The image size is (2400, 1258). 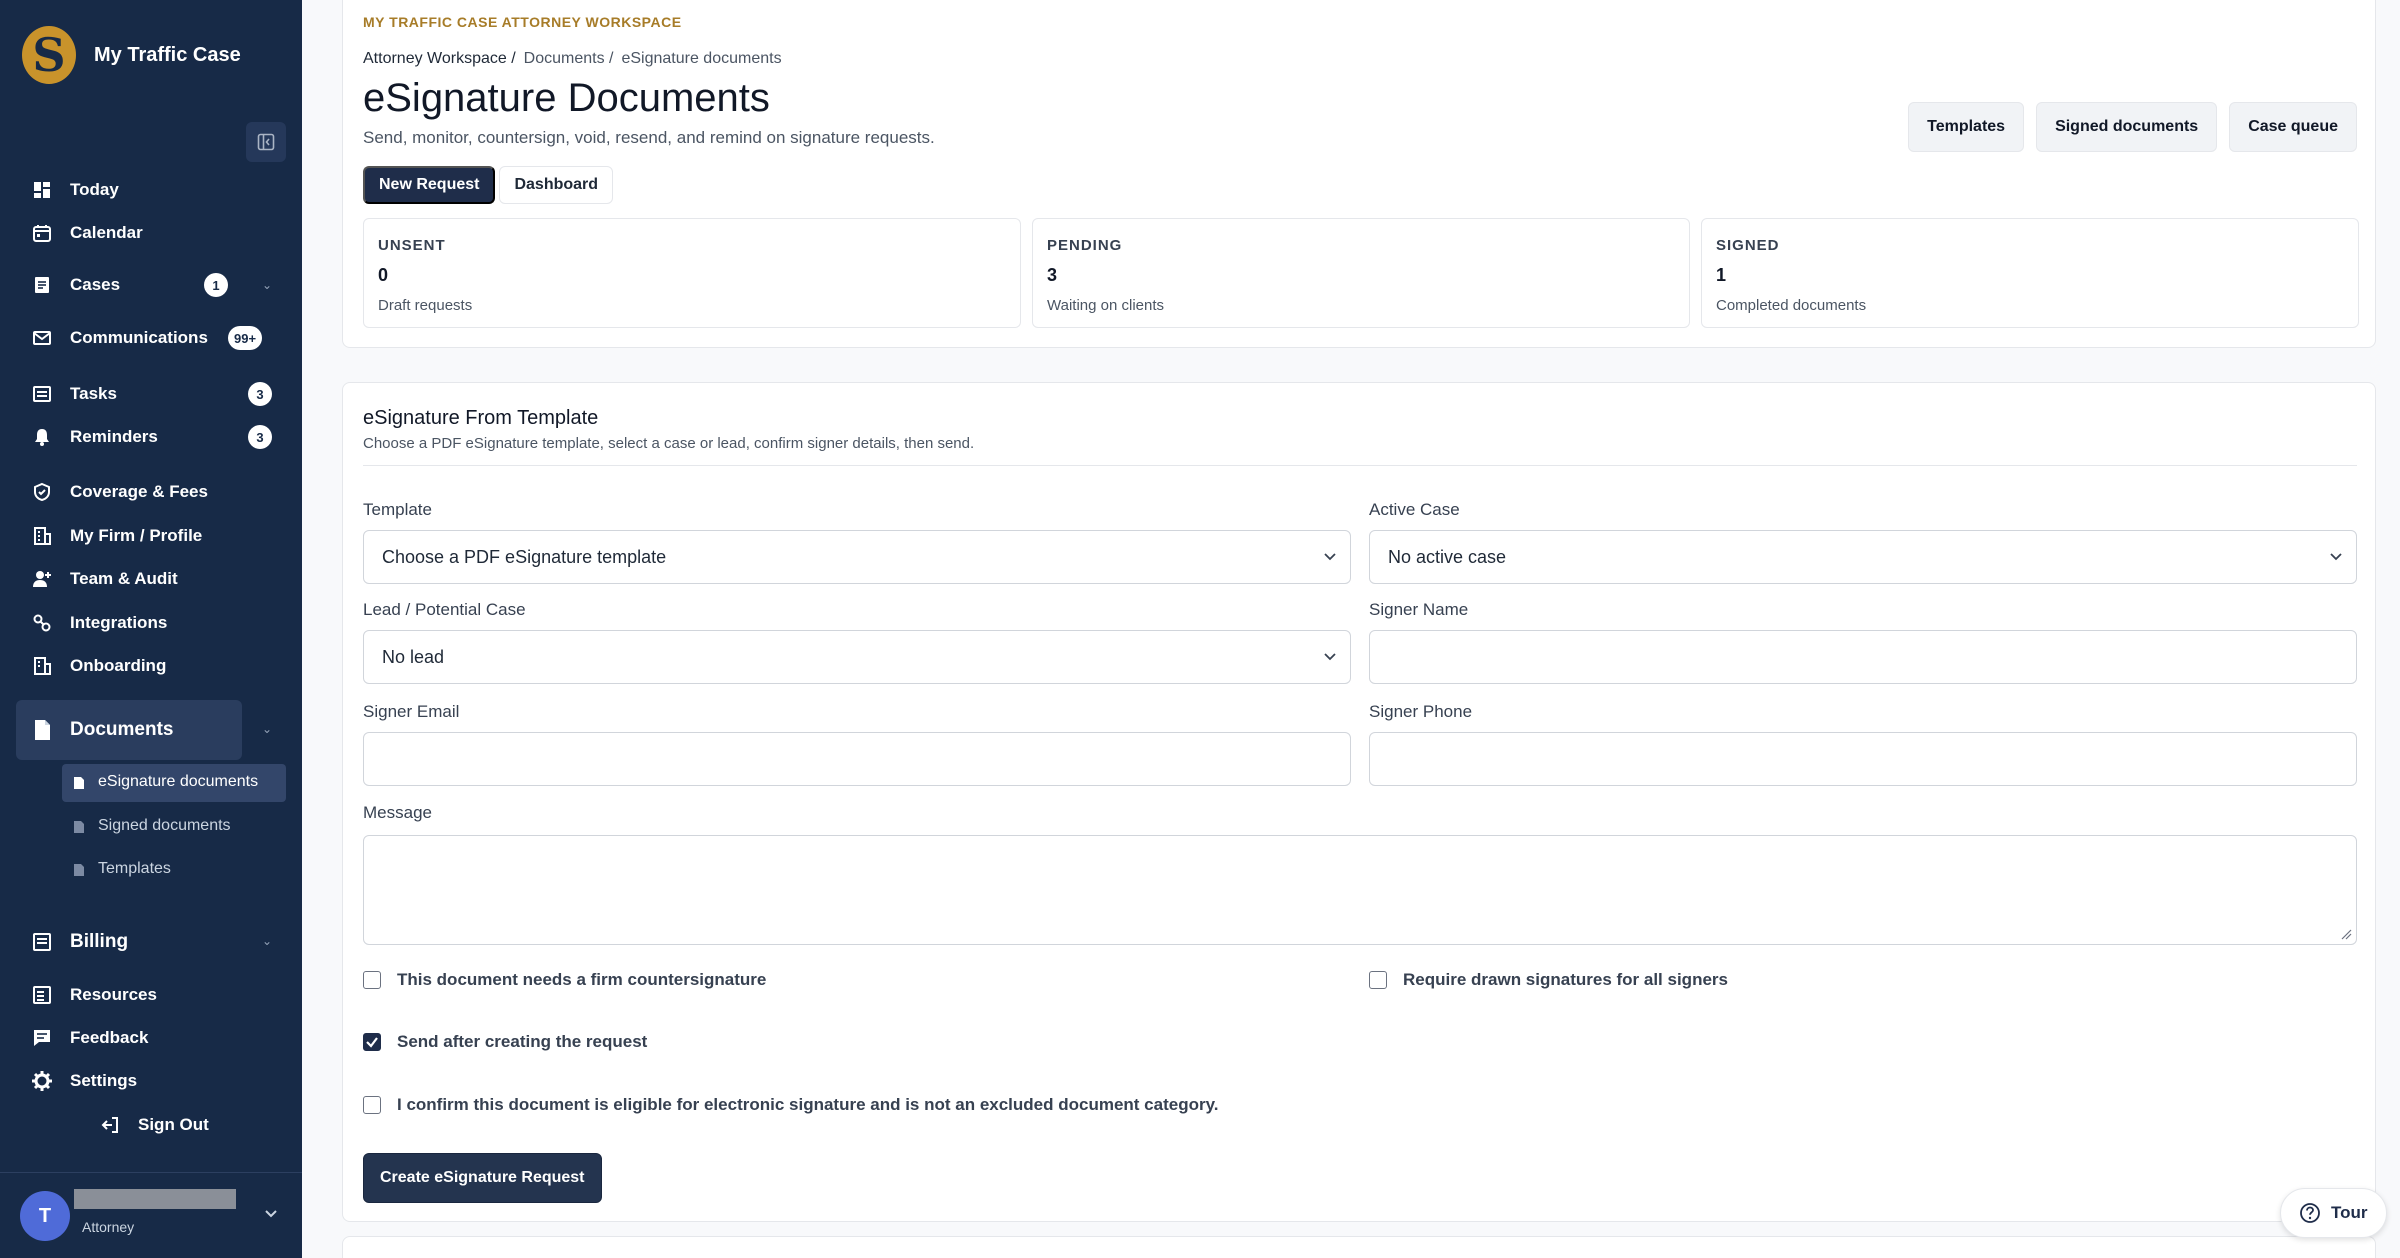 I want to click on signer-phone-input, so click(x=1863, y=759).